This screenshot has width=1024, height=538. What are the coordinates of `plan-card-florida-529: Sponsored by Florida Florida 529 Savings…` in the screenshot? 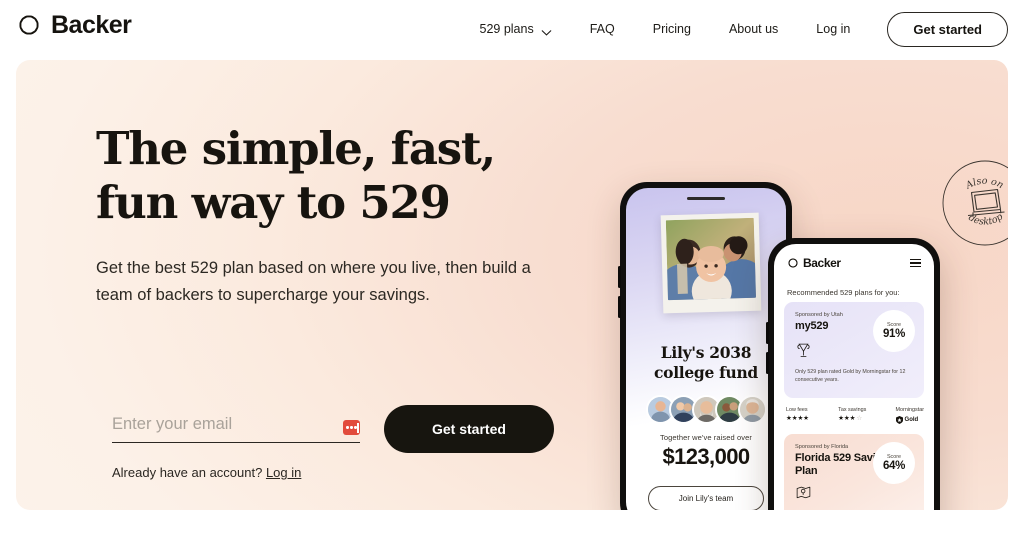 It's located at (854, 472).